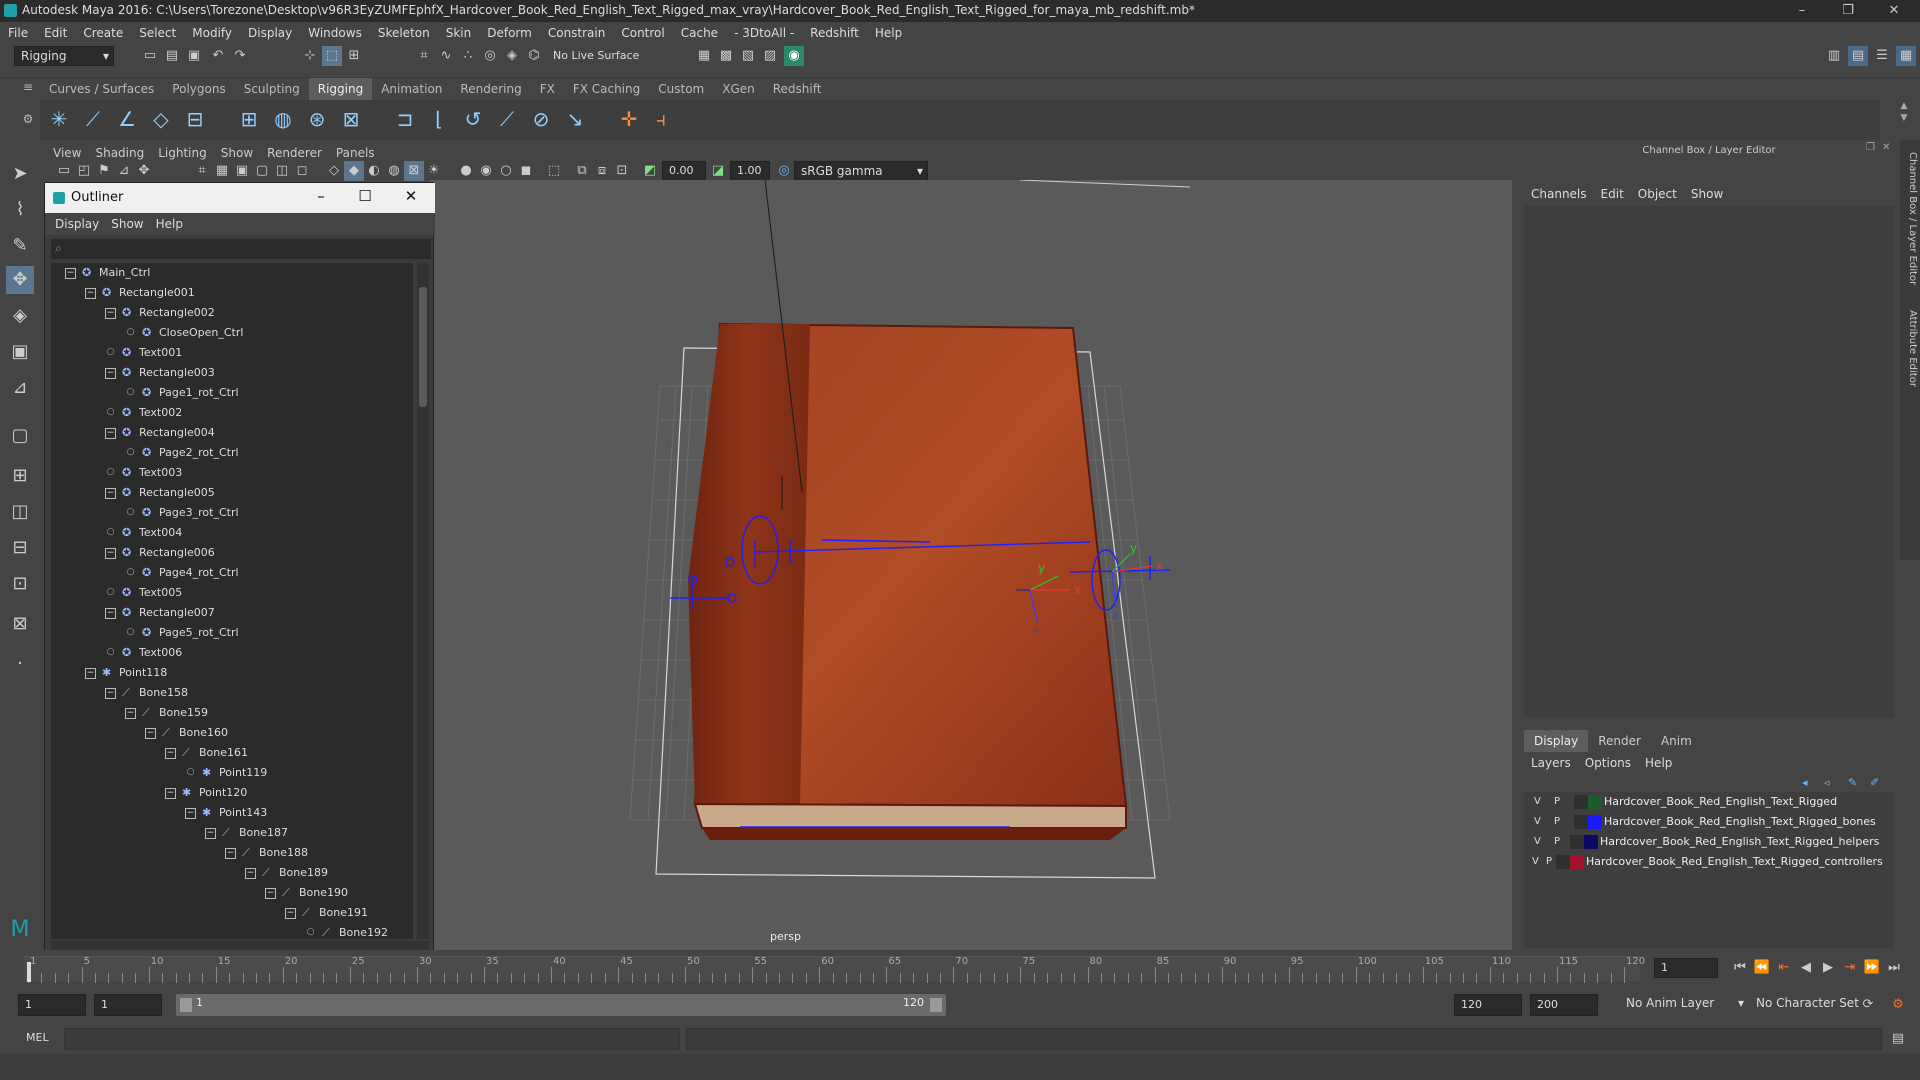  I want to click on rotate-tool-icon: ◈, so click(20, 316).